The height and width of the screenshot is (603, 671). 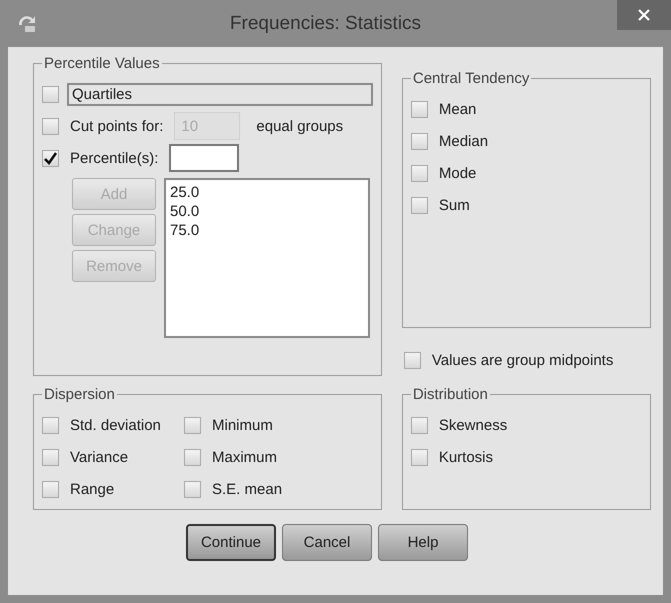 I want to click on checkbox-label: Skewness, so click(x=473, y=425).